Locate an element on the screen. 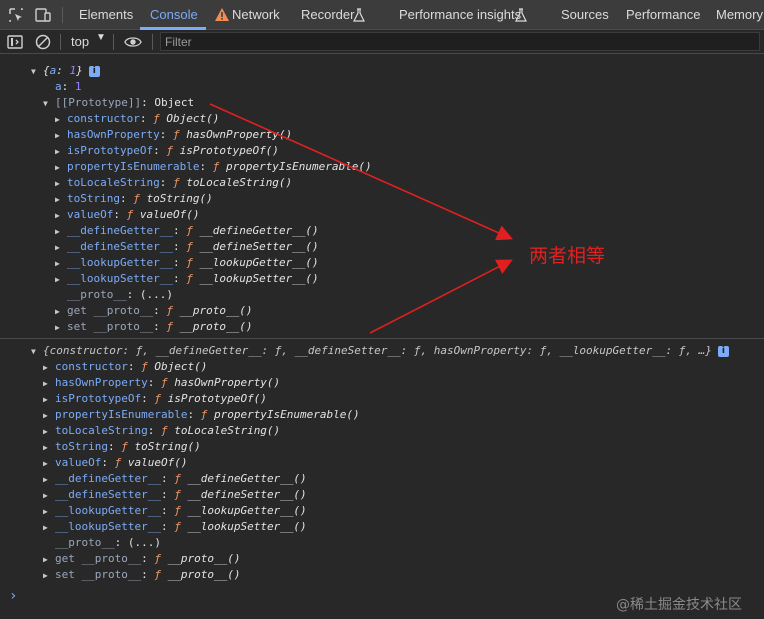 The width and height of the screenshot is (764, 619). watermark: @稀土掘金技术社区 is located at coordinates (679, 605).